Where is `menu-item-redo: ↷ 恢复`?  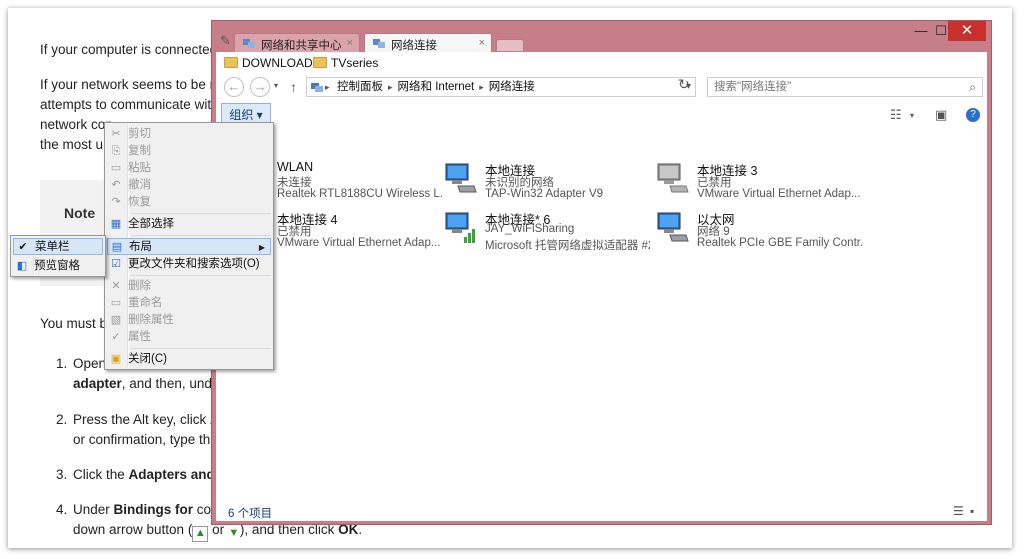 menu-item-redo: ↷ 恢复 is located at coordinates (189, 202).